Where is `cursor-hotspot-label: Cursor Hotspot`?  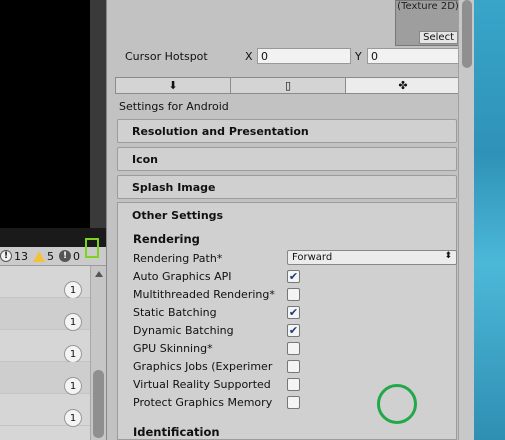
cursor-hotspot-label: Cursor Hotspot is located at coordinates (166, 56).